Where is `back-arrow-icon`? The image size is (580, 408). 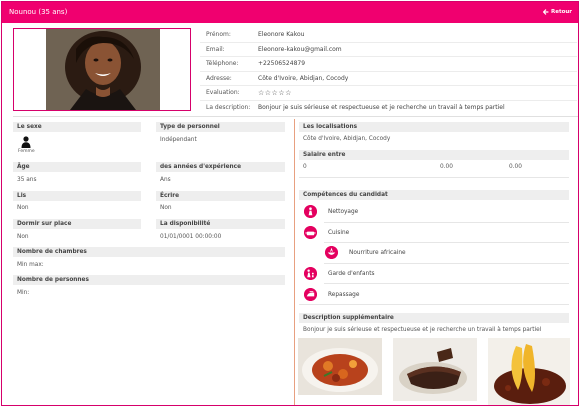
back-arrow-icon is located at coordinates (545, 12).